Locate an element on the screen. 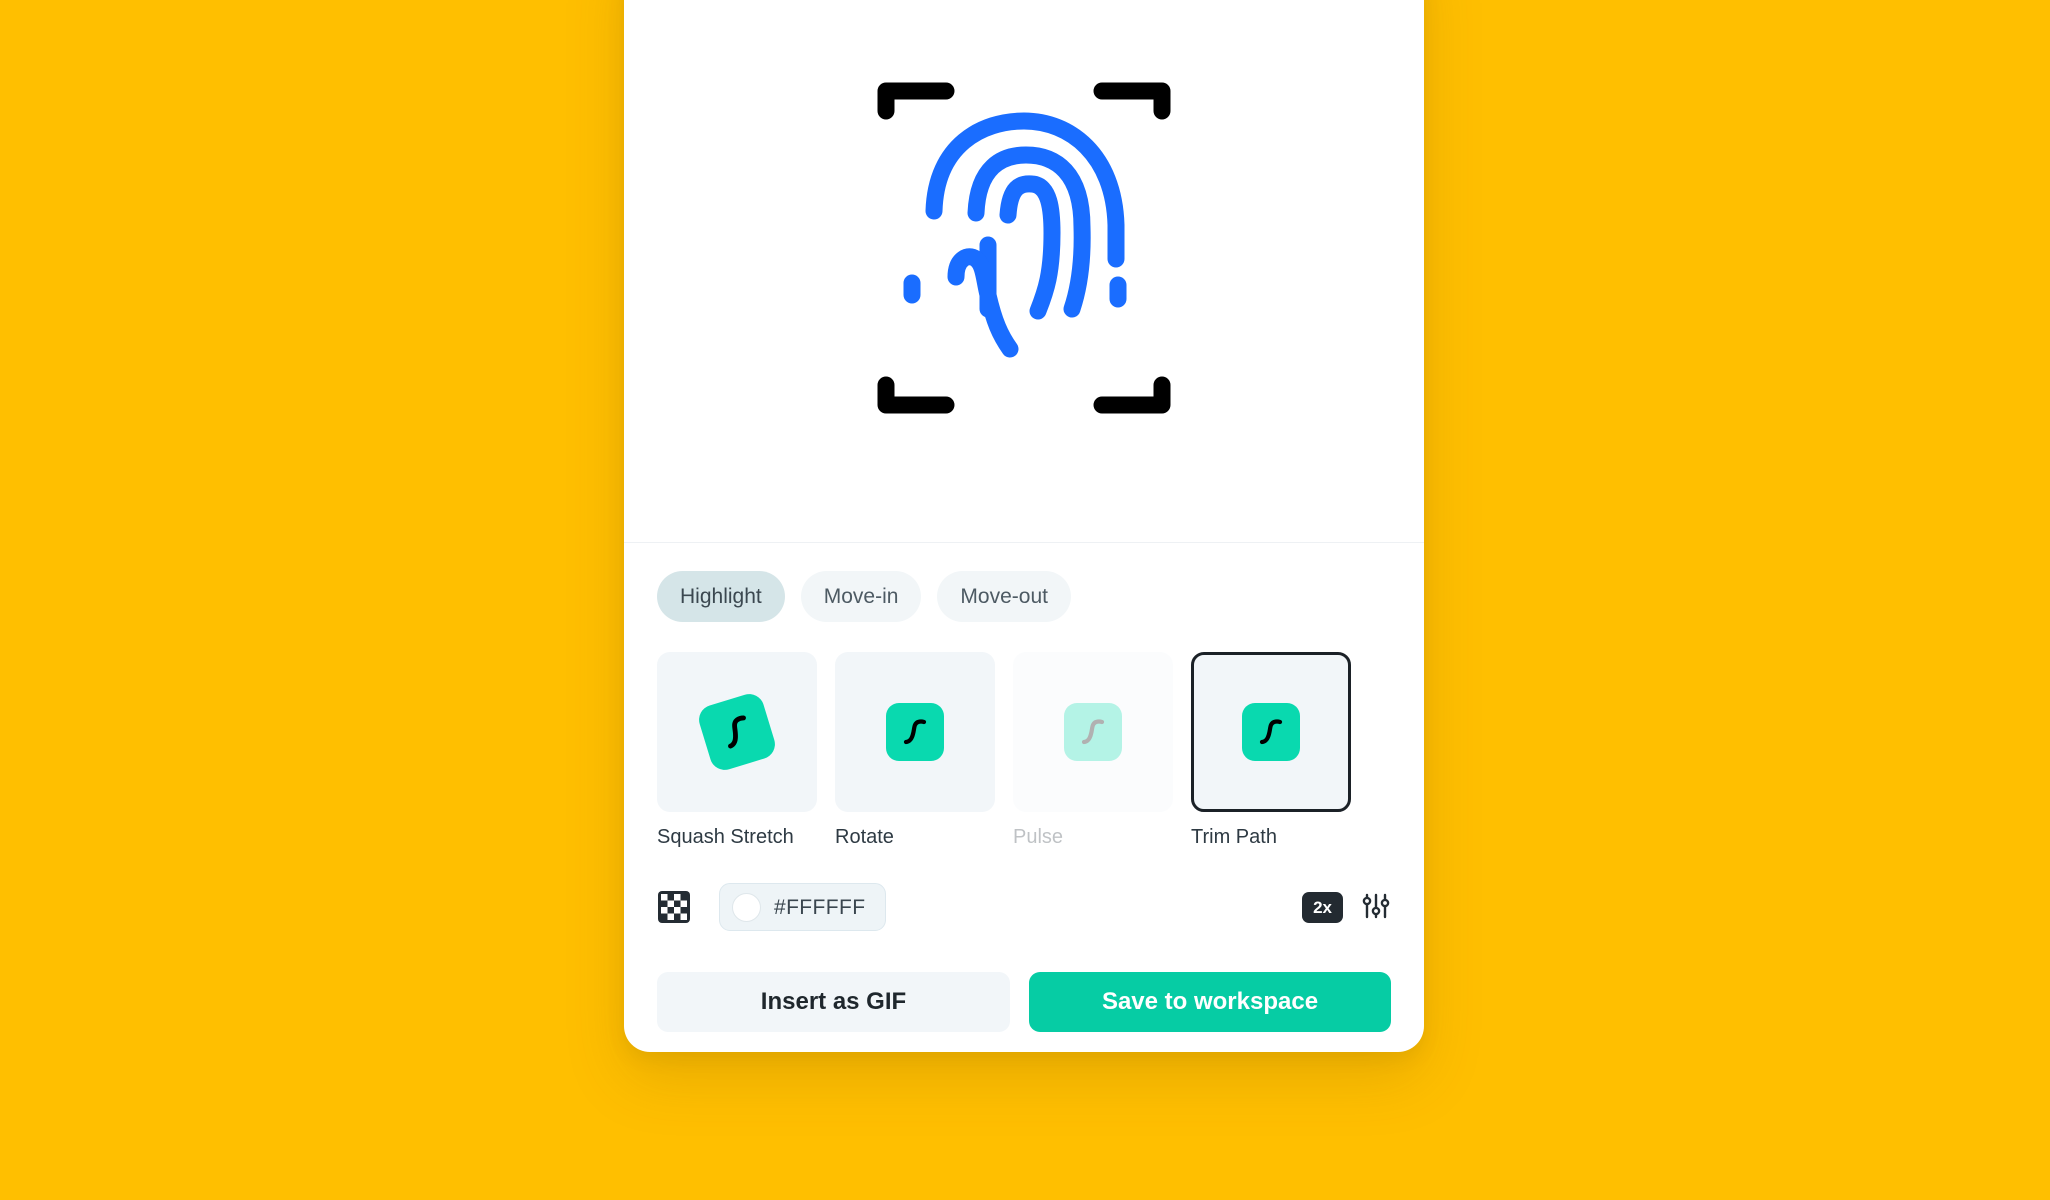 This screenshot has height=1200, width=2050. preset-pulse: Pulse is located at coordinates (1093, 749).